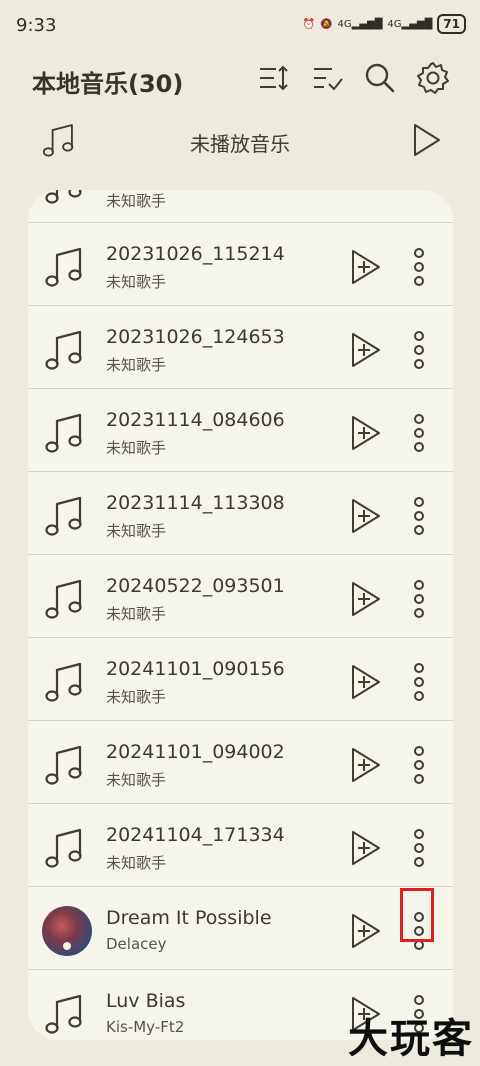 The height and width of the screenshot is (1066, 480). What do you see at coordinates (240, 26) in the screenshot?
I see `status-bar: 9:33 ⏰ 🔕 4G▂▄▆█ 4G▂▄▆█ 71` at bounding box center [240, 26].